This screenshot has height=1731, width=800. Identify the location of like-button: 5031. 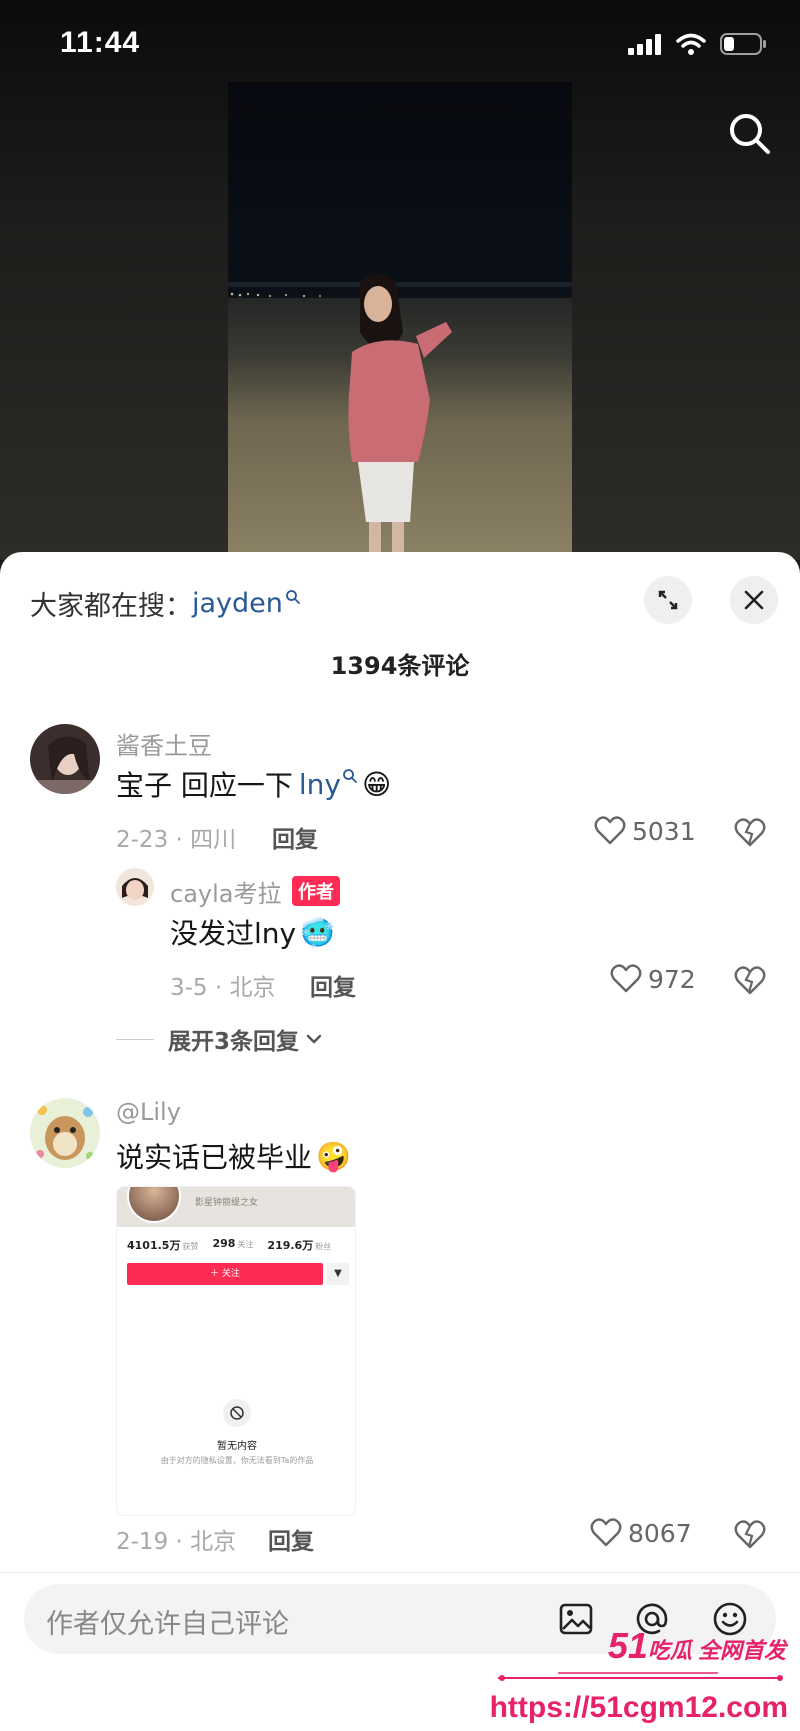
(645, 831).